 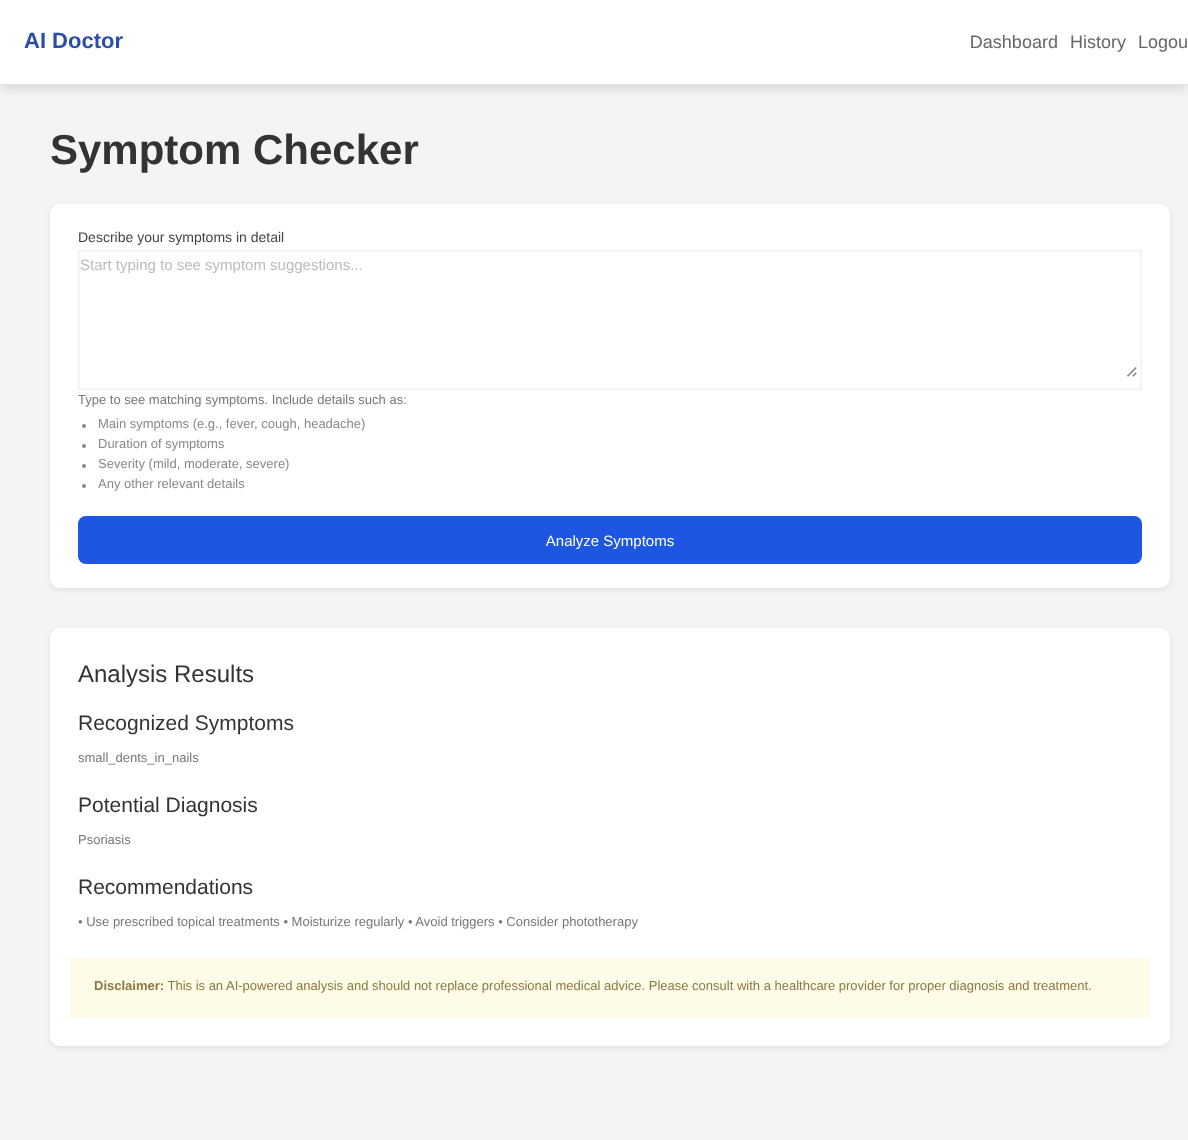 What do you see at coordinates (235, 152) in the screenshot?
I see `page-title: Symptom Checker` at bounding box center [235, 152].